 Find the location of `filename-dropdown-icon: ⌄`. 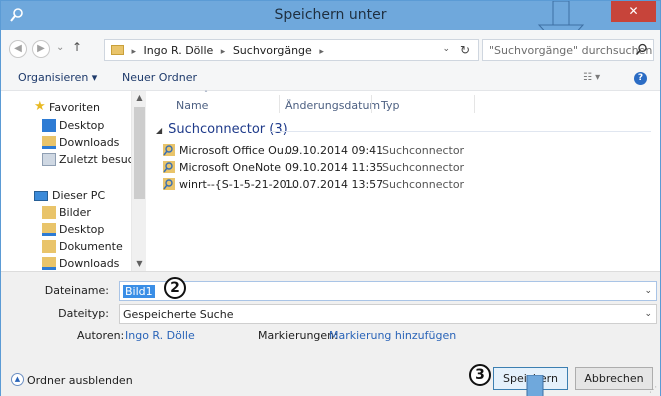

filename-dropdown-icon: ⌄ is located at coordinates (648, 291).